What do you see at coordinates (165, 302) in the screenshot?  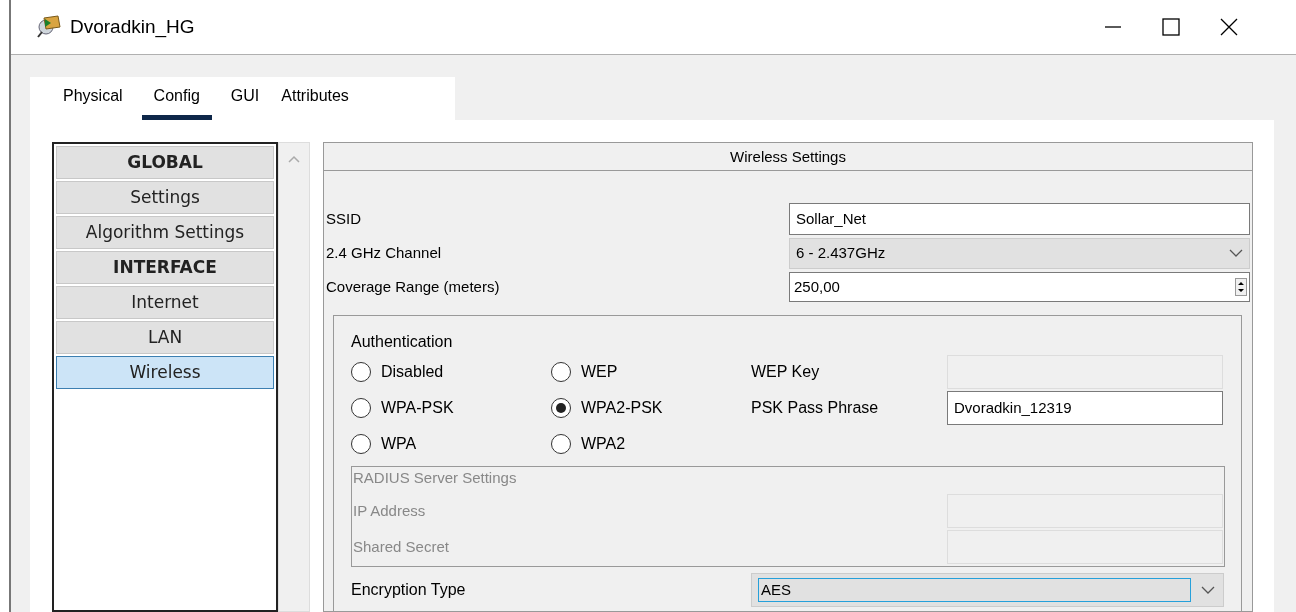 I see `sidebar-item: Internet` at bounding box center [165, 302].